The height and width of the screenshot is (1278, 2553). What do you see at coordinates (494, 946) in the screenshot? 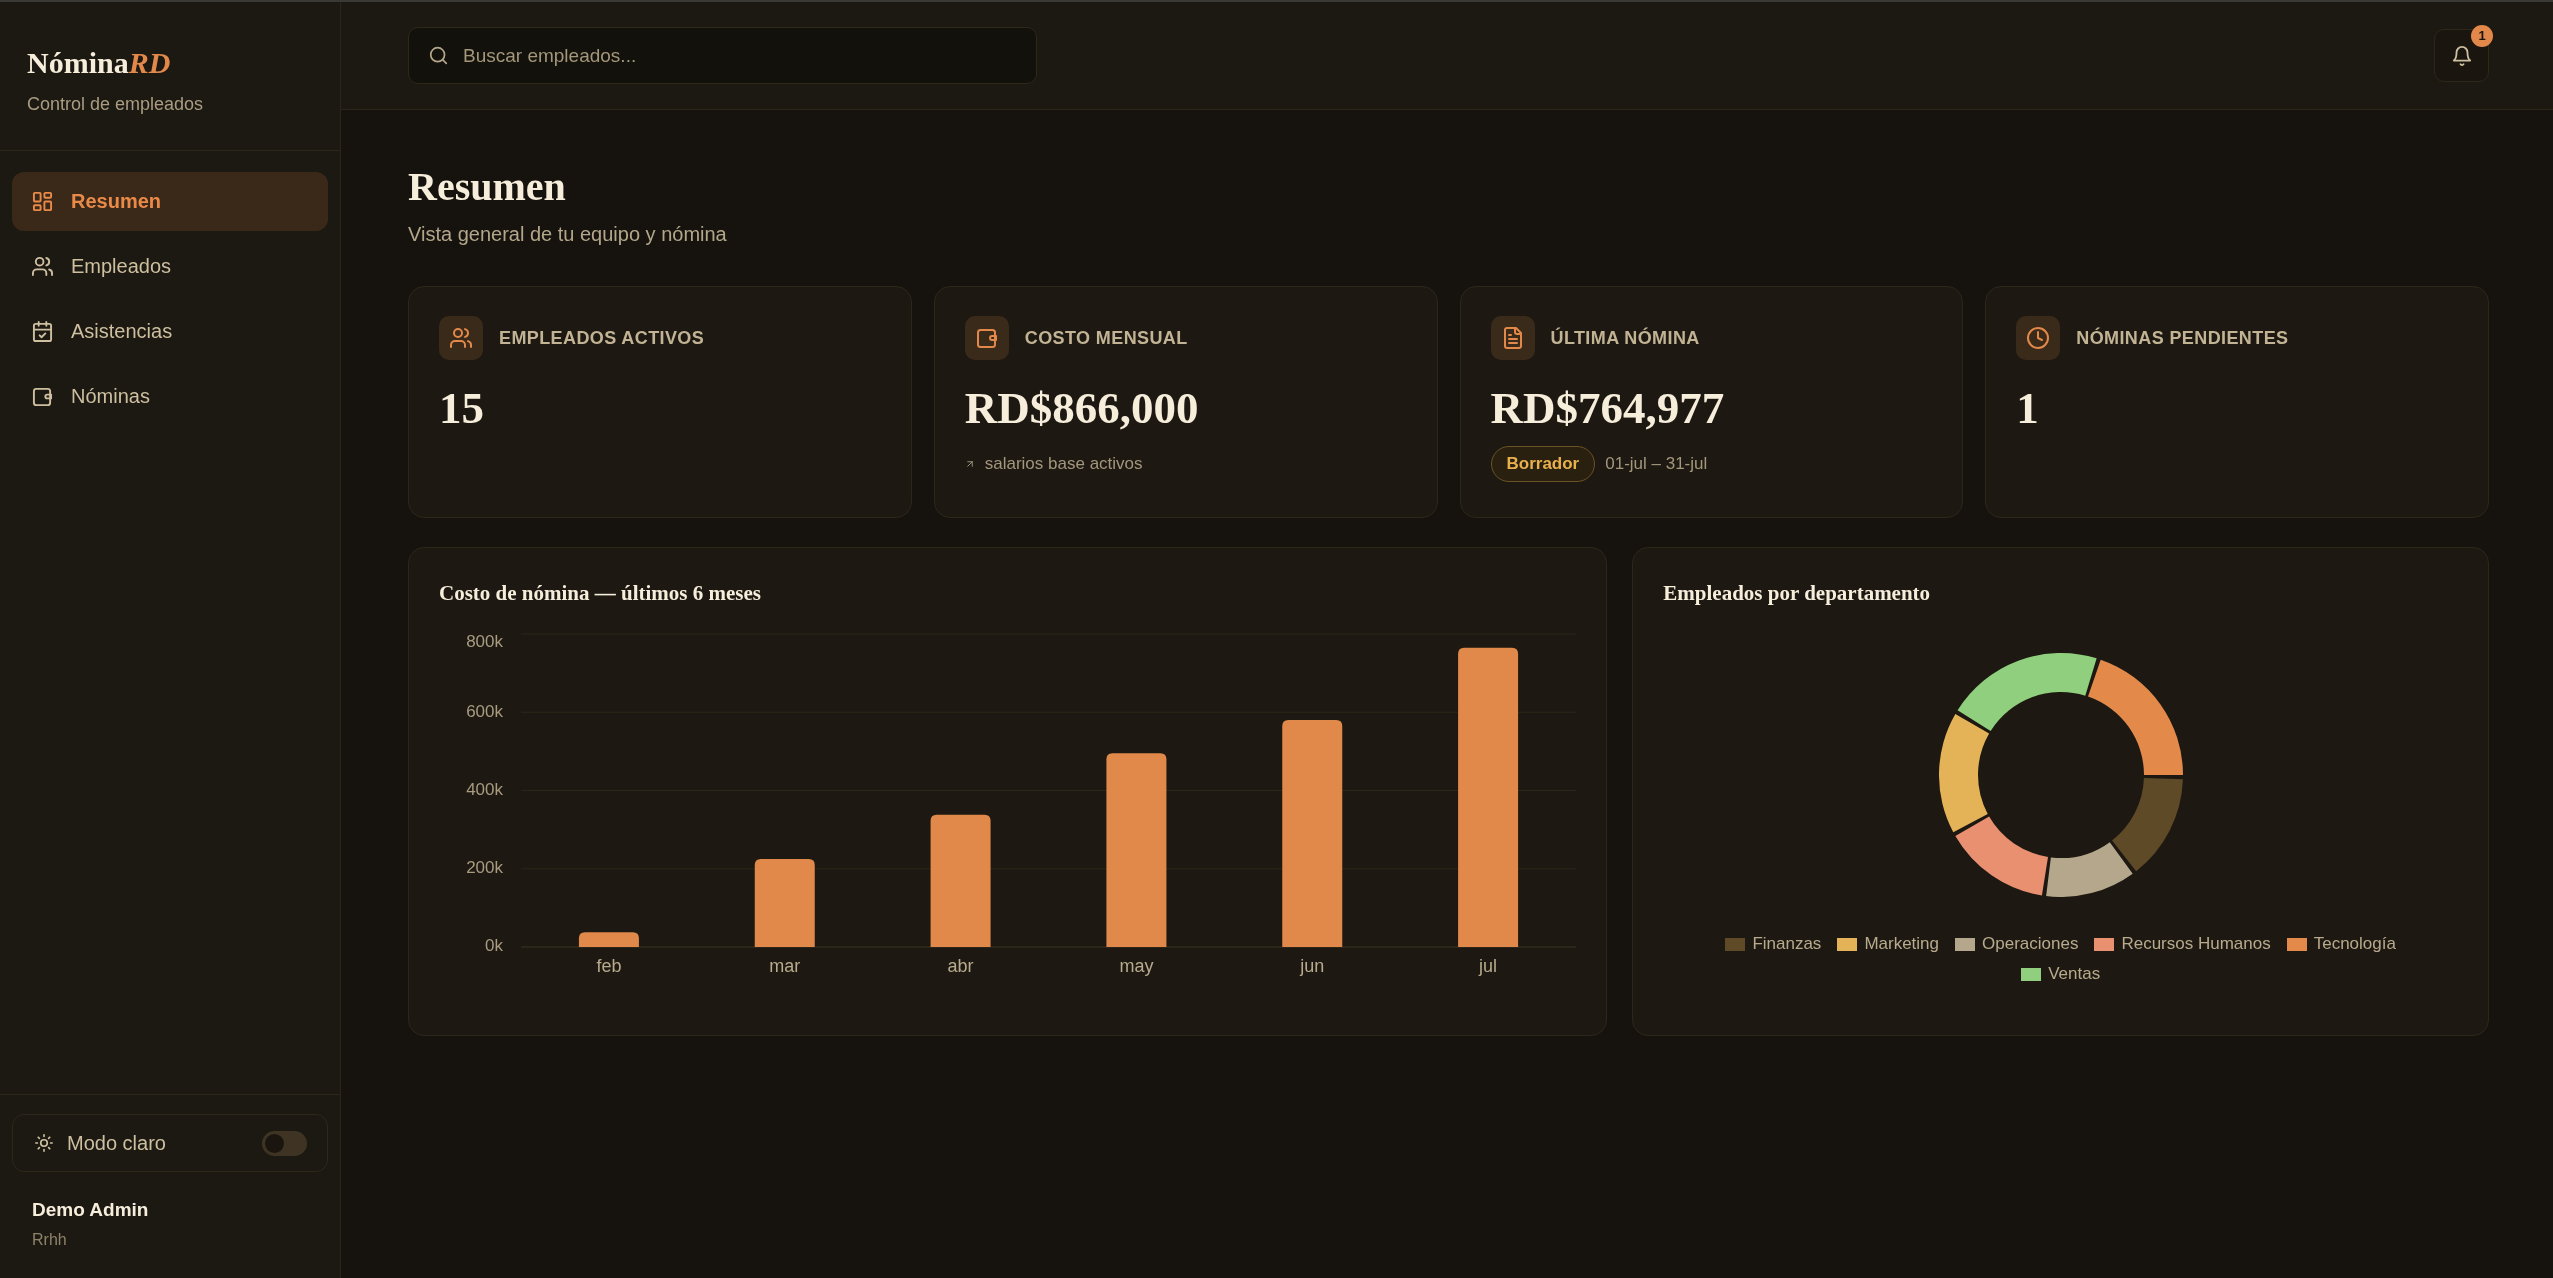
I see `axis-label: 0k` at bounding box center [494, 946].